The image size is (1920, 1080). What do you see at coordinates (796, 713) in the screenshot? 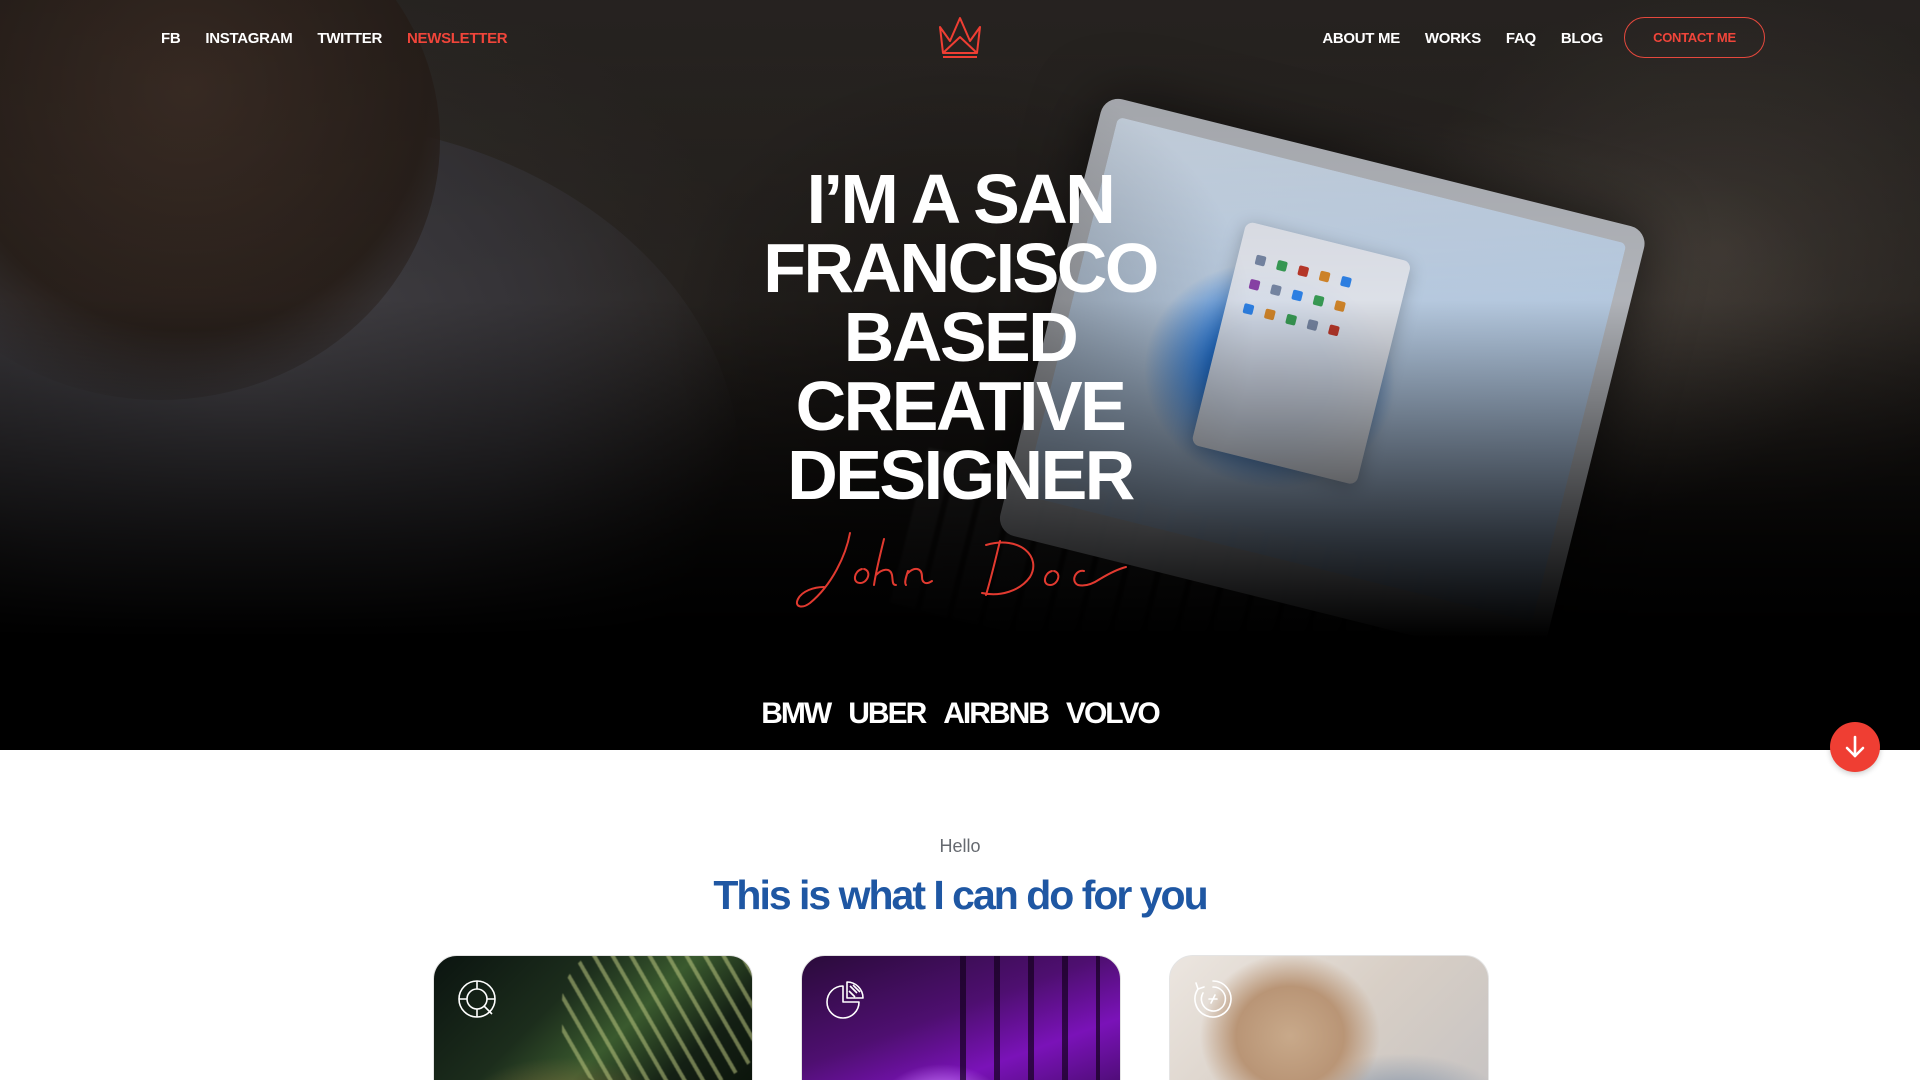
I see `client-bmw: BMW` at bounding box center [796, 713].